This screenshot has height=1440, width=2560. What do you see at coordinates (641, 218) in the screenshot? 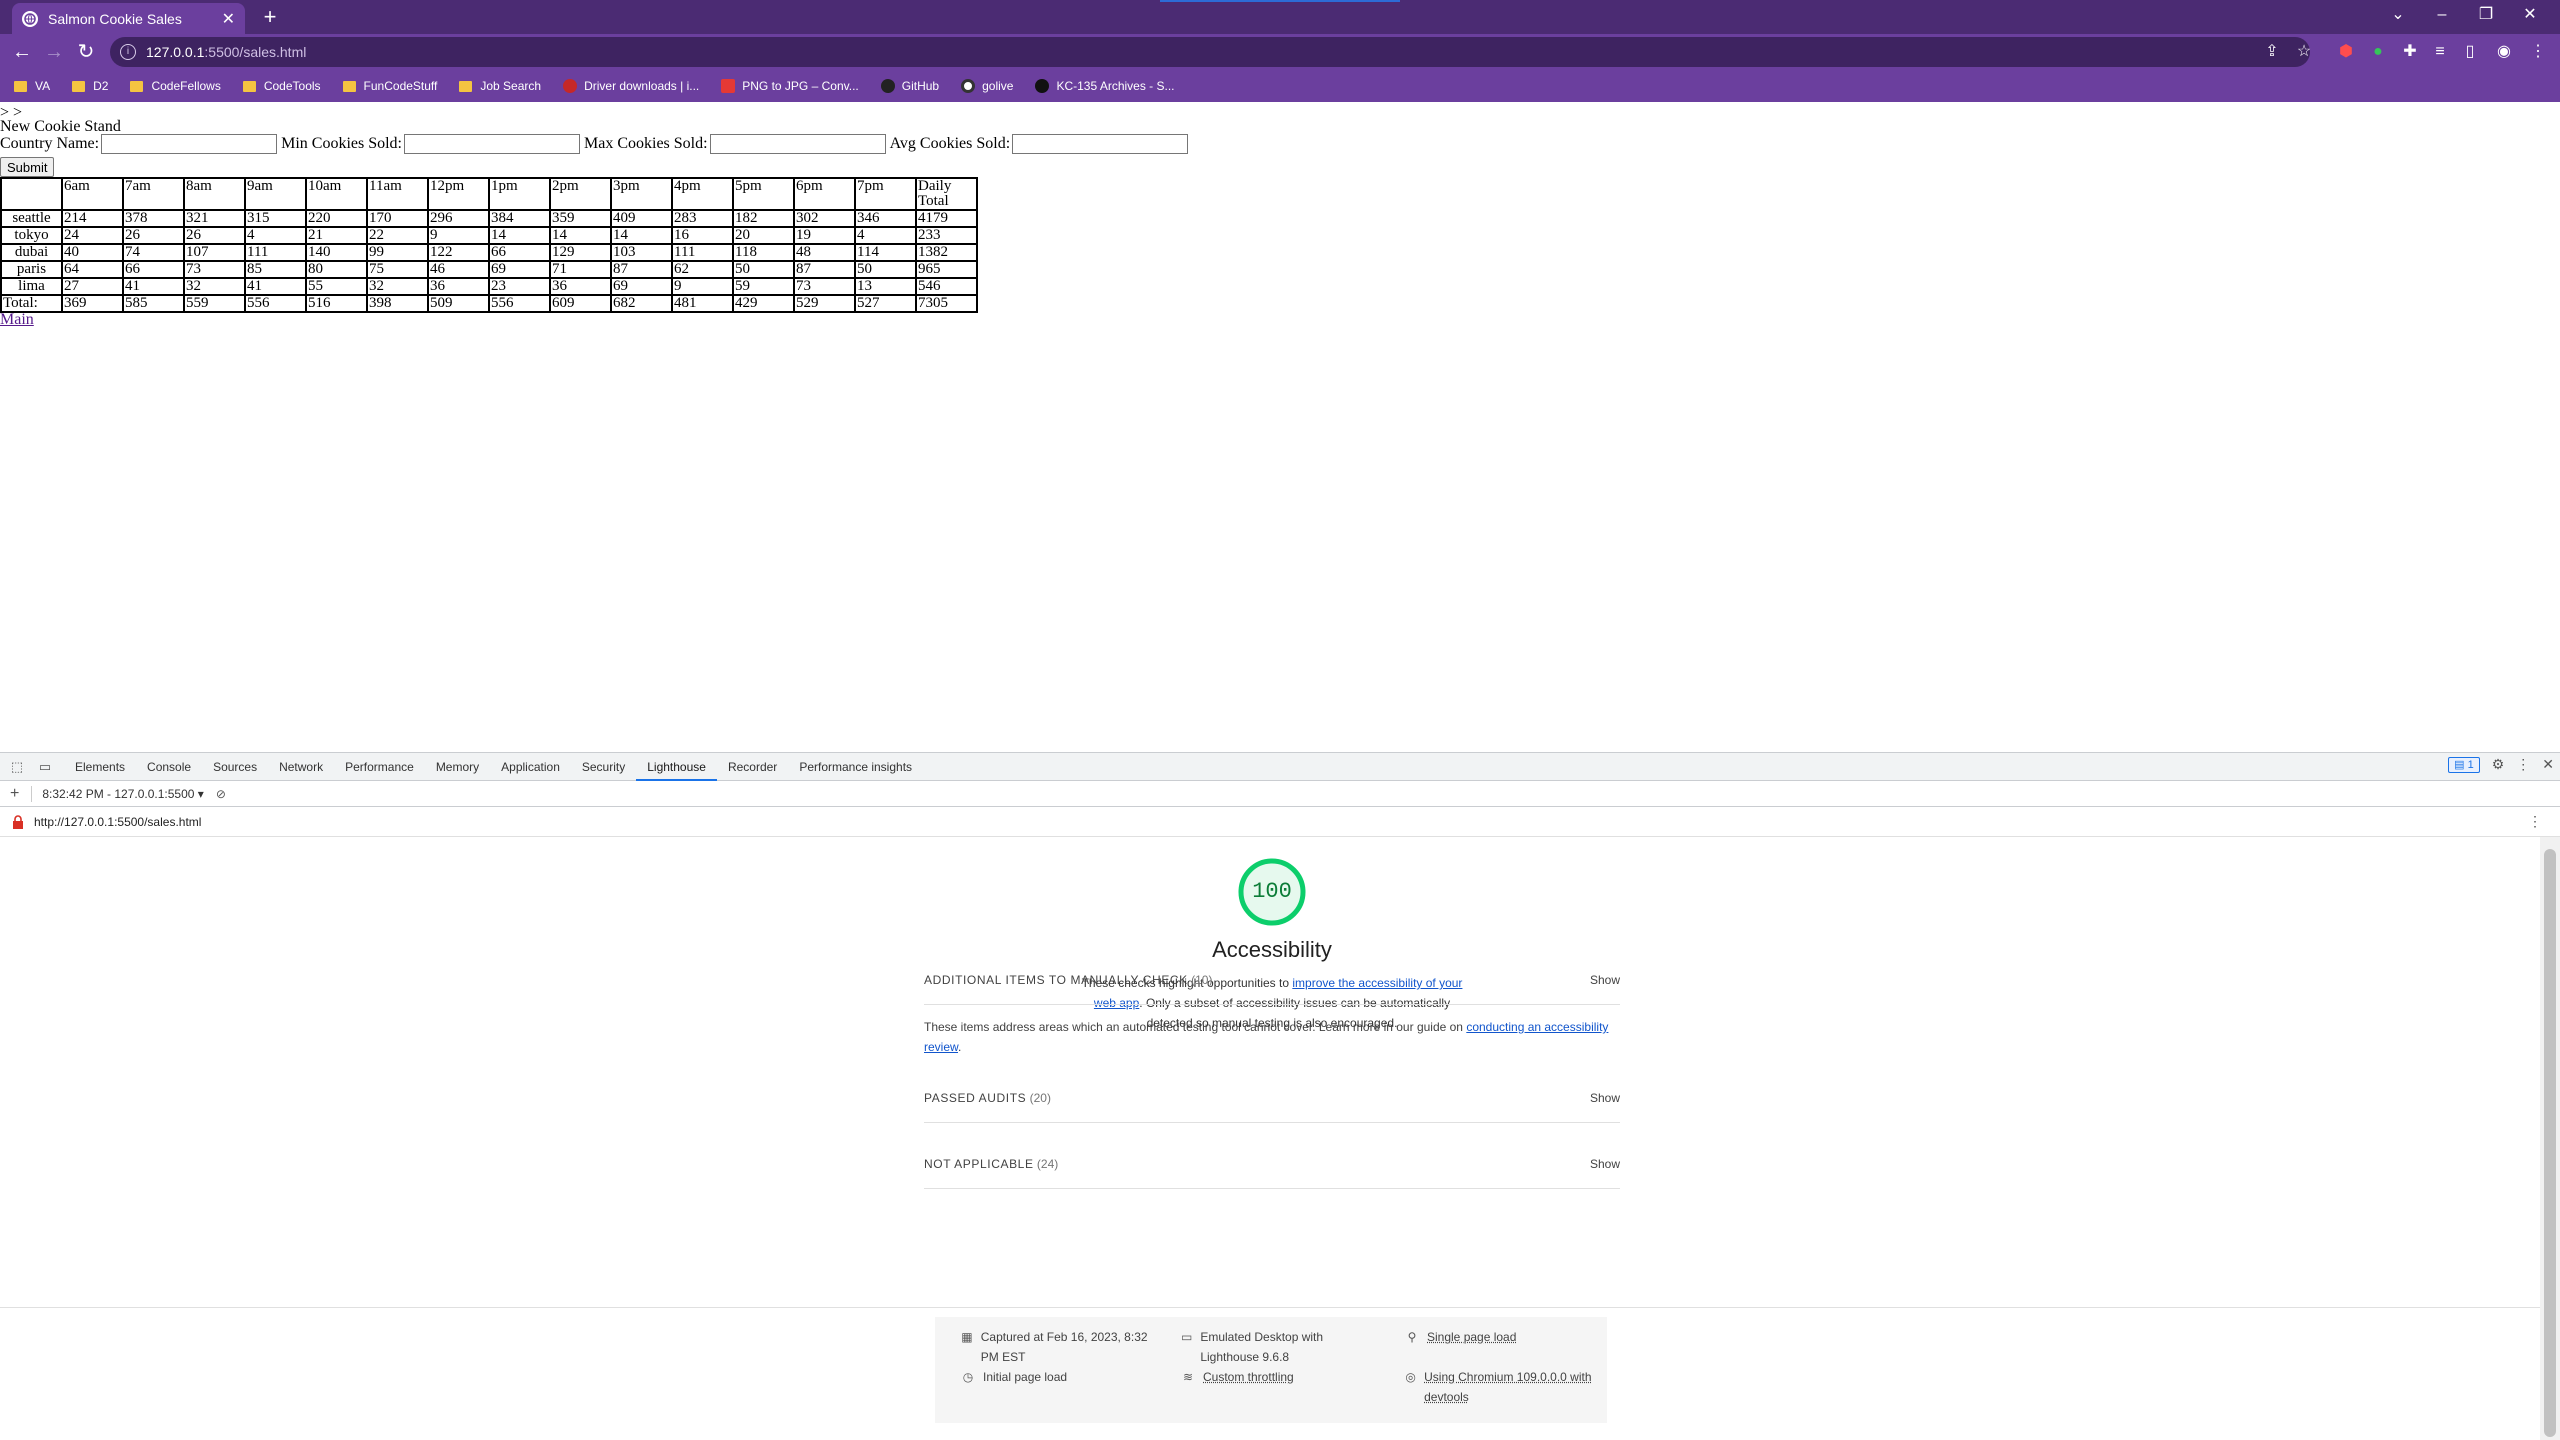
I see `table-cell: 409` at bounding box center [641, 218].